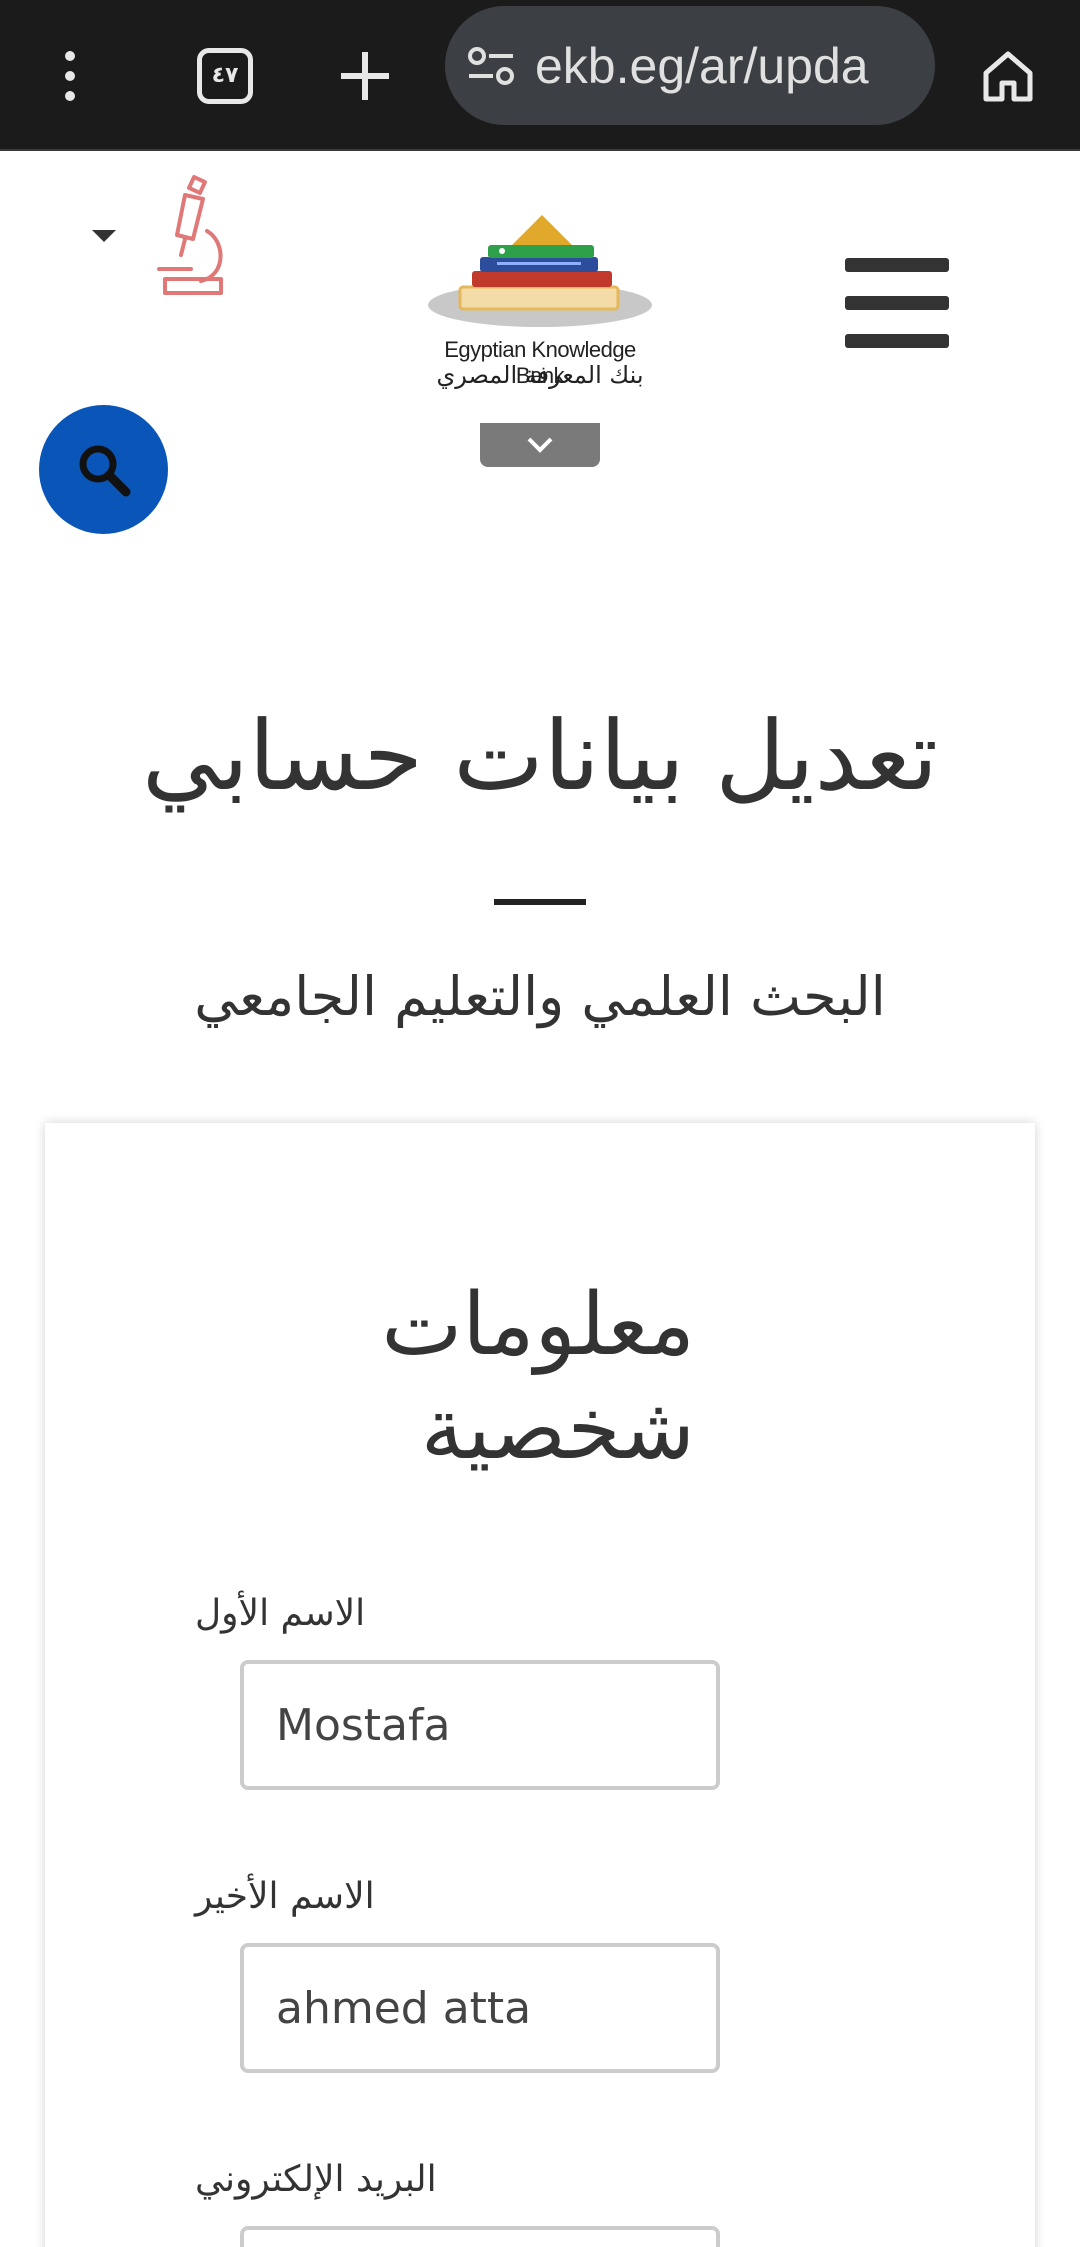 This screenshot has width=1080, height=2247. What do you see at coordinates (540, 375) in the screenshot?
I see `logo-arabic-text: بنك المعرفة المصري` at bounding box center [540, 375].